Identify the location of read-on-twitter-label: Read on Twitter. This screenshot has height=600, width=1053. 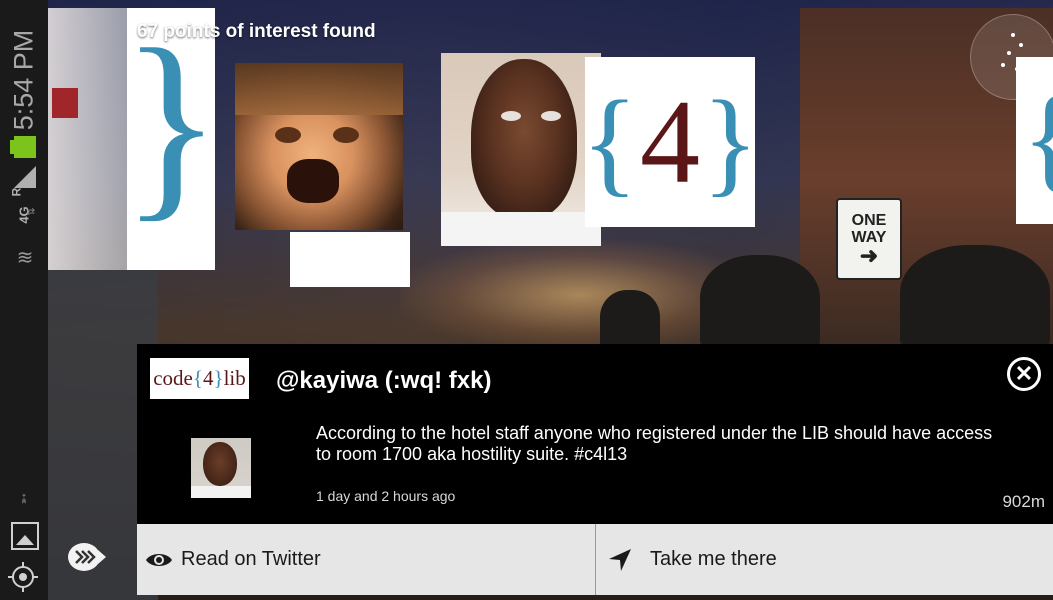
(251, 559).